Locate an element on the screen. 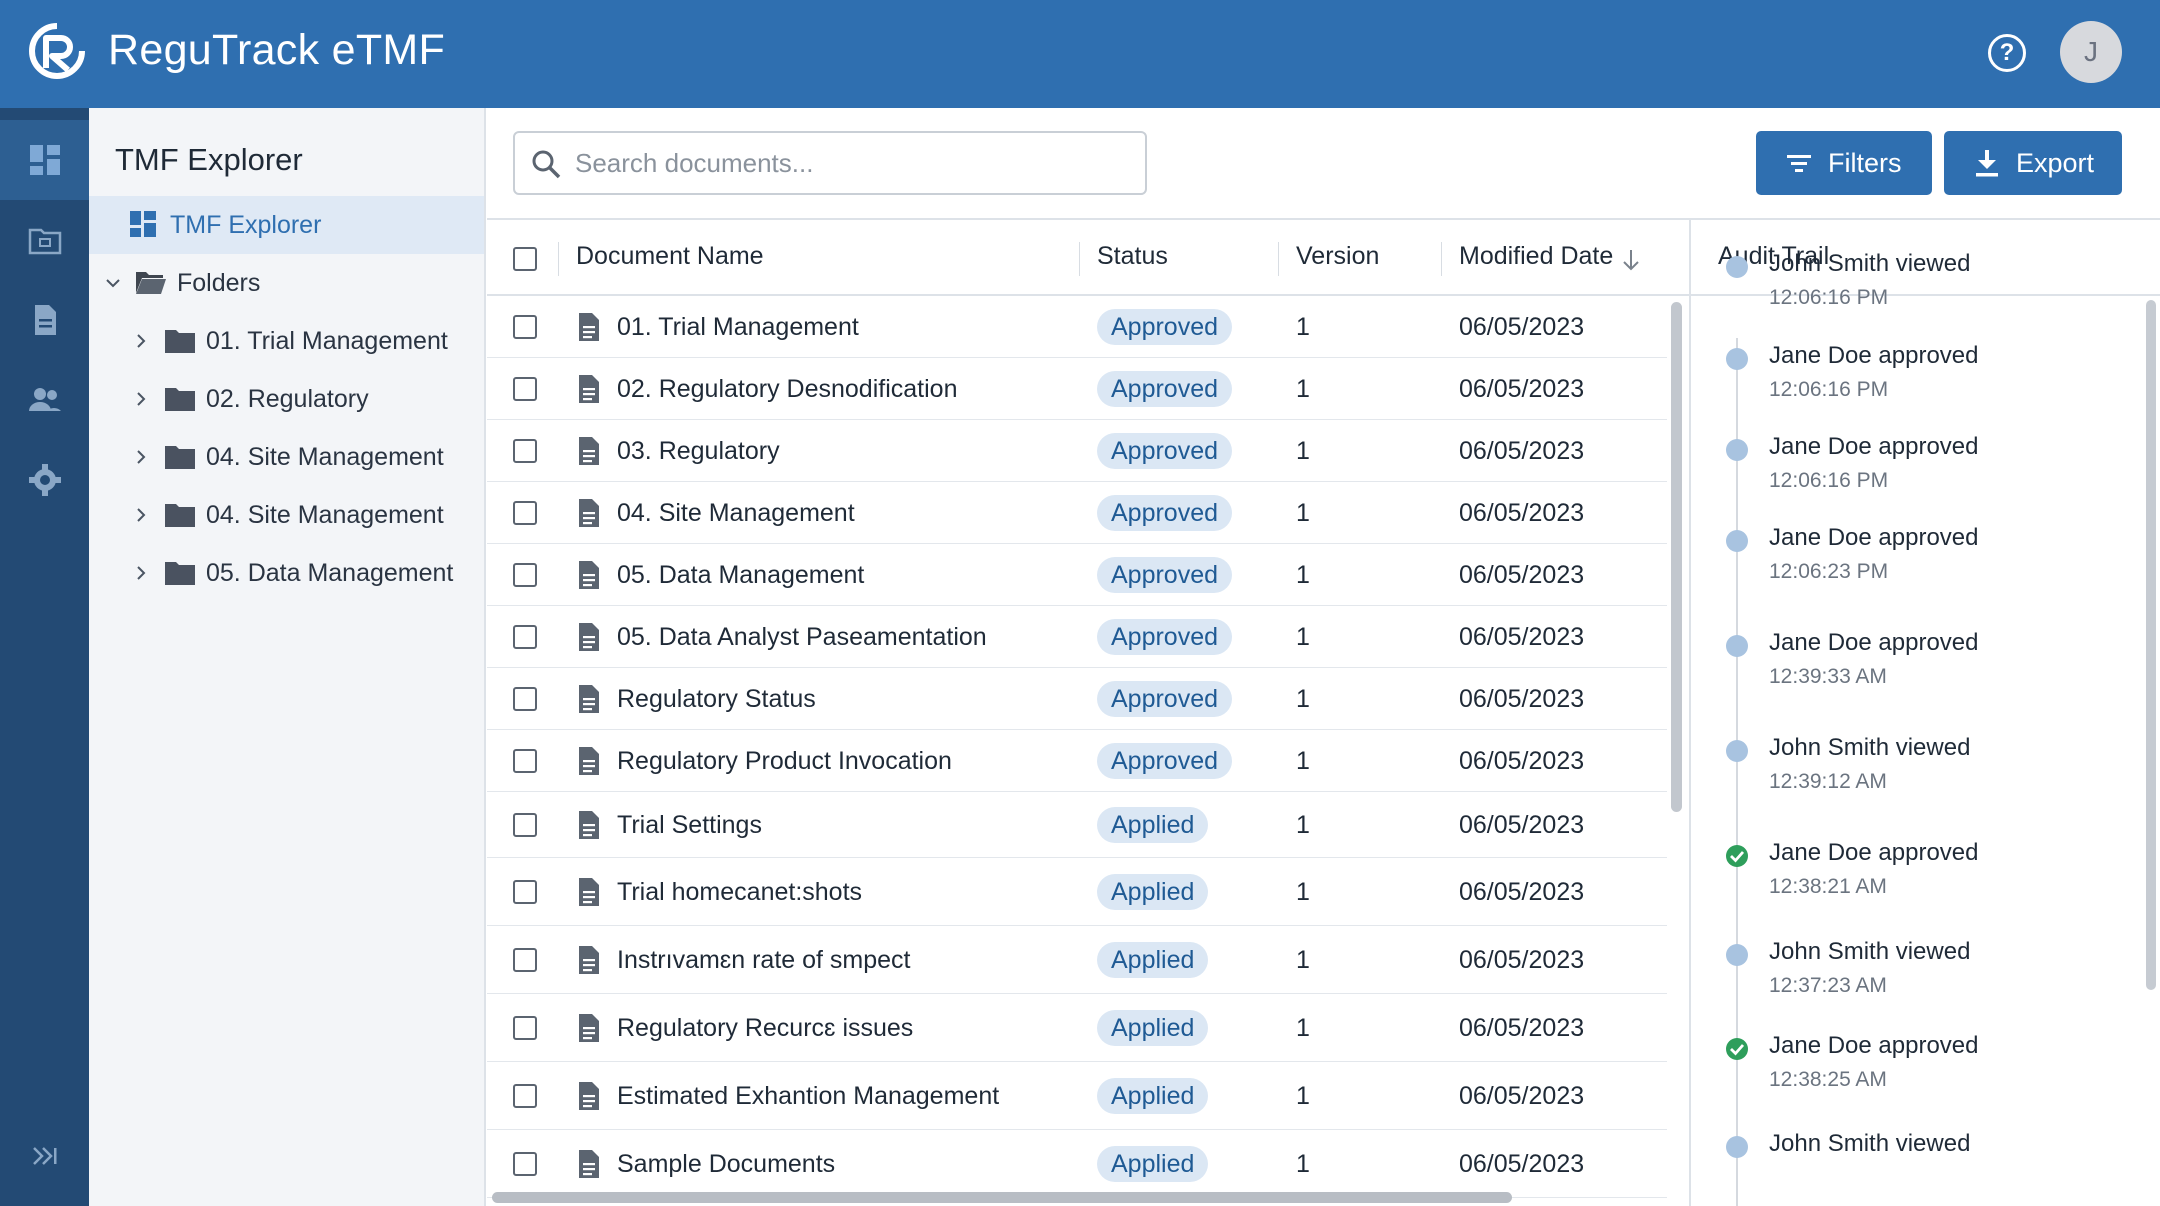  filter-icon is located at coordinates (1799, 163).